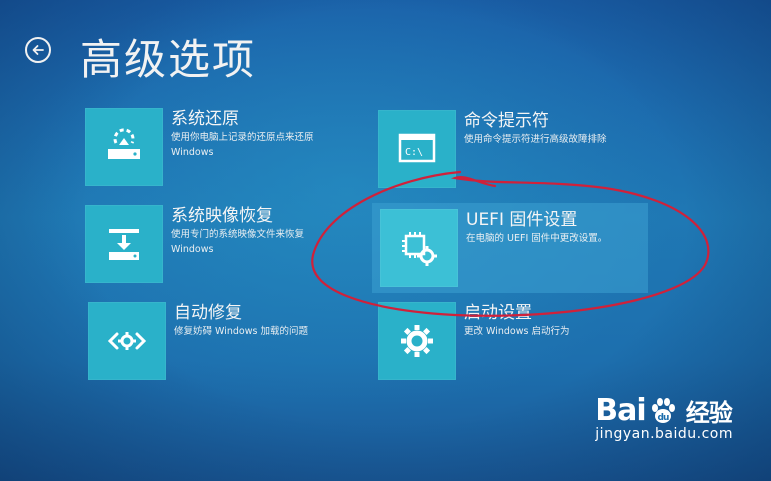 The width and height of the screenshot is (771, 481). I want to click on tile-system-restore: 系统还原 使用你电脑上记录的还原点来还原 Windows, so click(199, 147).